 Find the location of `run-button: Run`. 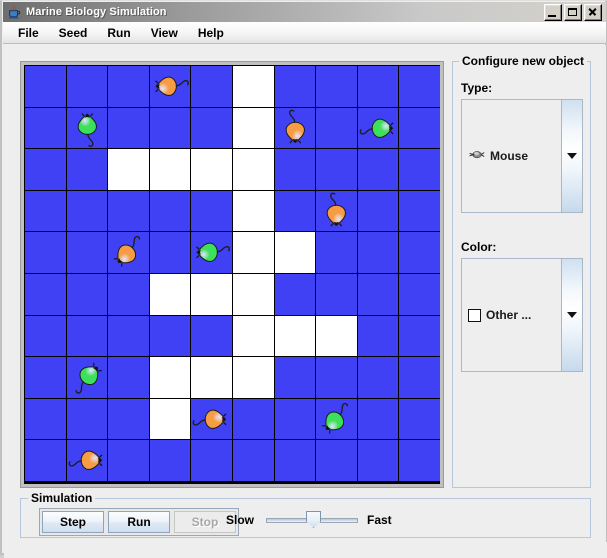

run-button: Run is located at coordinates (139, 522).